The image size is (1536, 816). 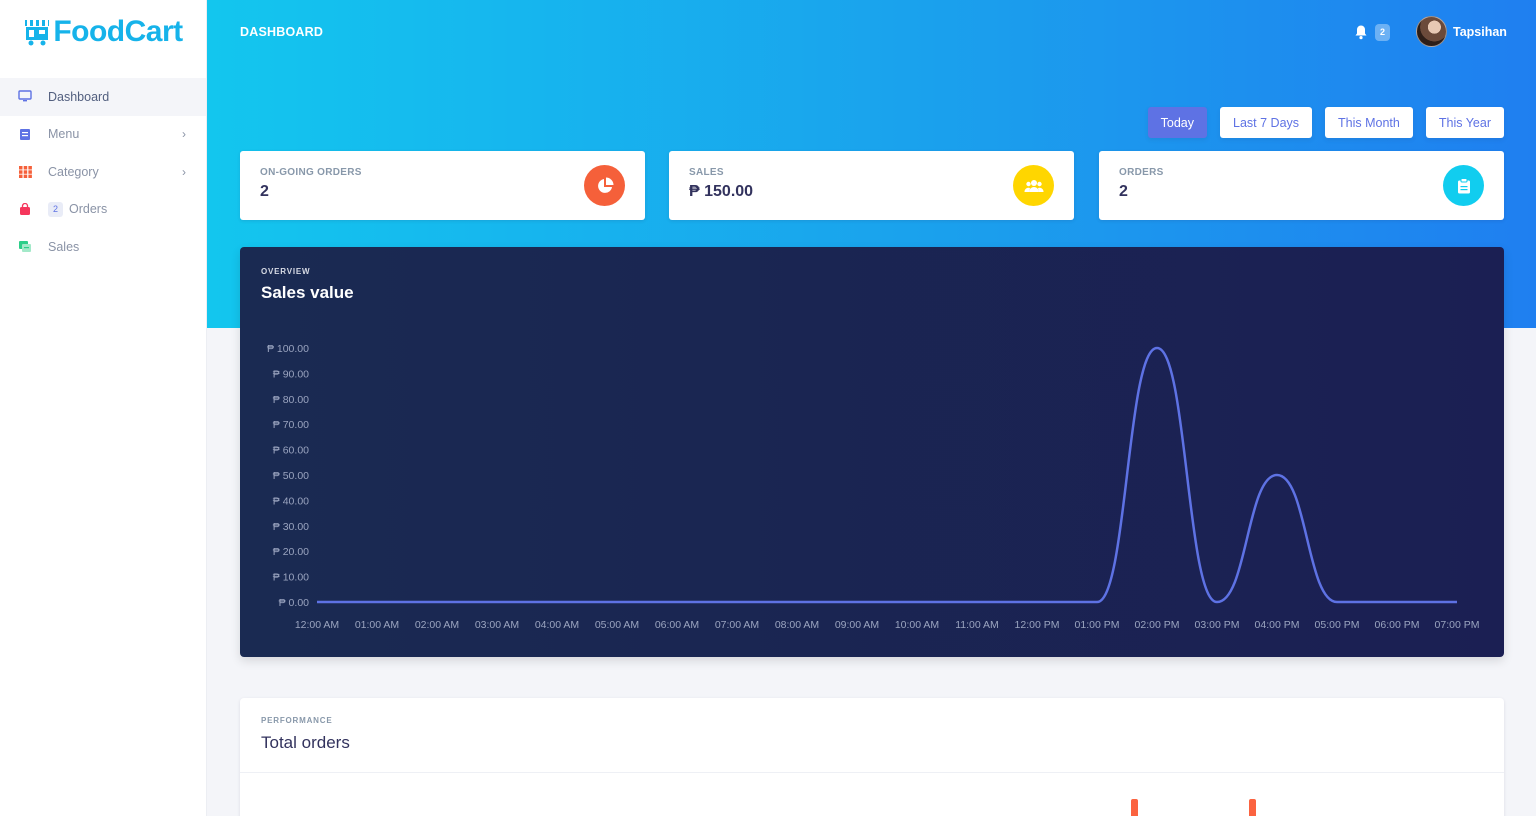 What do you see at coordinates (1301, 185) in the screenshot?
I see `stat-card-orders: ORDERS 2` at bounding box center [1301, 185].